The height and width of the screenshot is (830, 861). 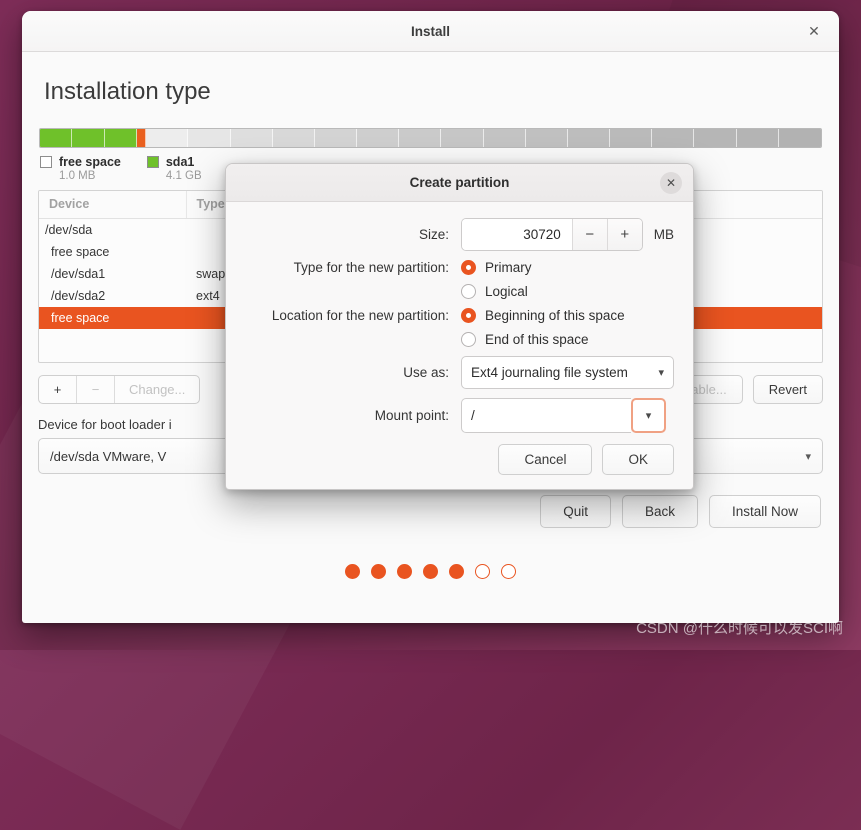 I want to click on dialog-titlebar: Create partition ✕, so click(x=459, y=183).